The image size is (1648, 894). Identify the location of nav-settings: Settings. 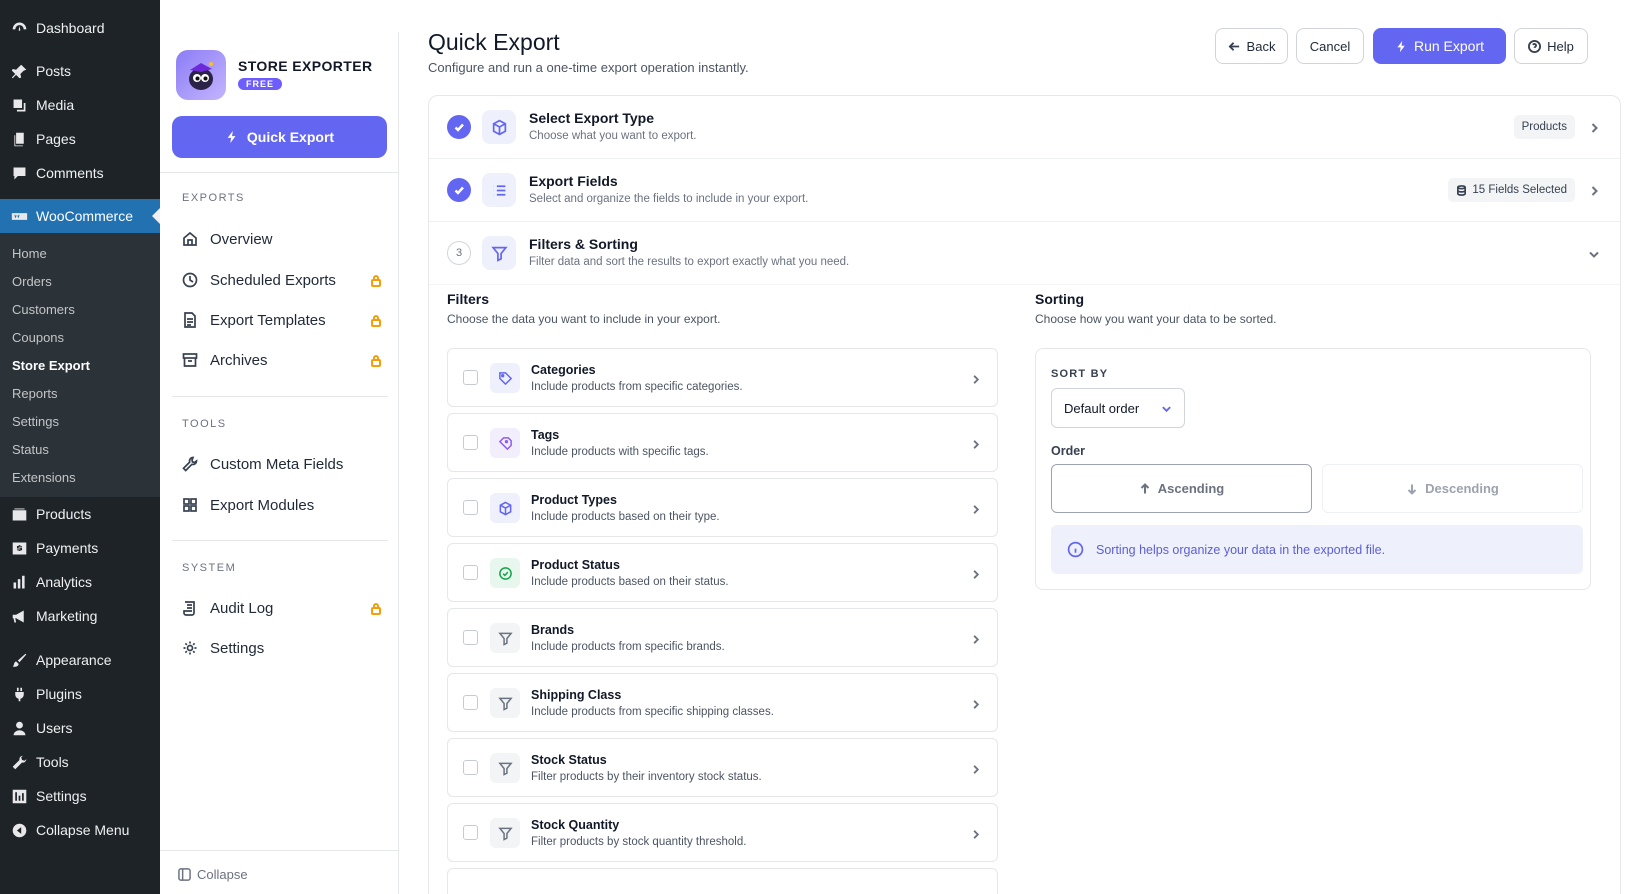
(282, 648).